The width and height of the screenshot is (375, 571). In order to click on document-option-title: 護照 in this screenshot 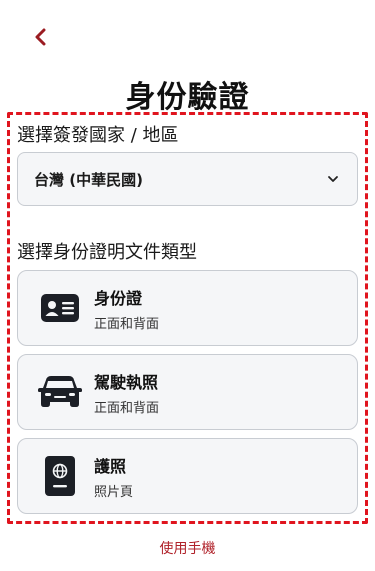, I will do `click(110, 466)`.